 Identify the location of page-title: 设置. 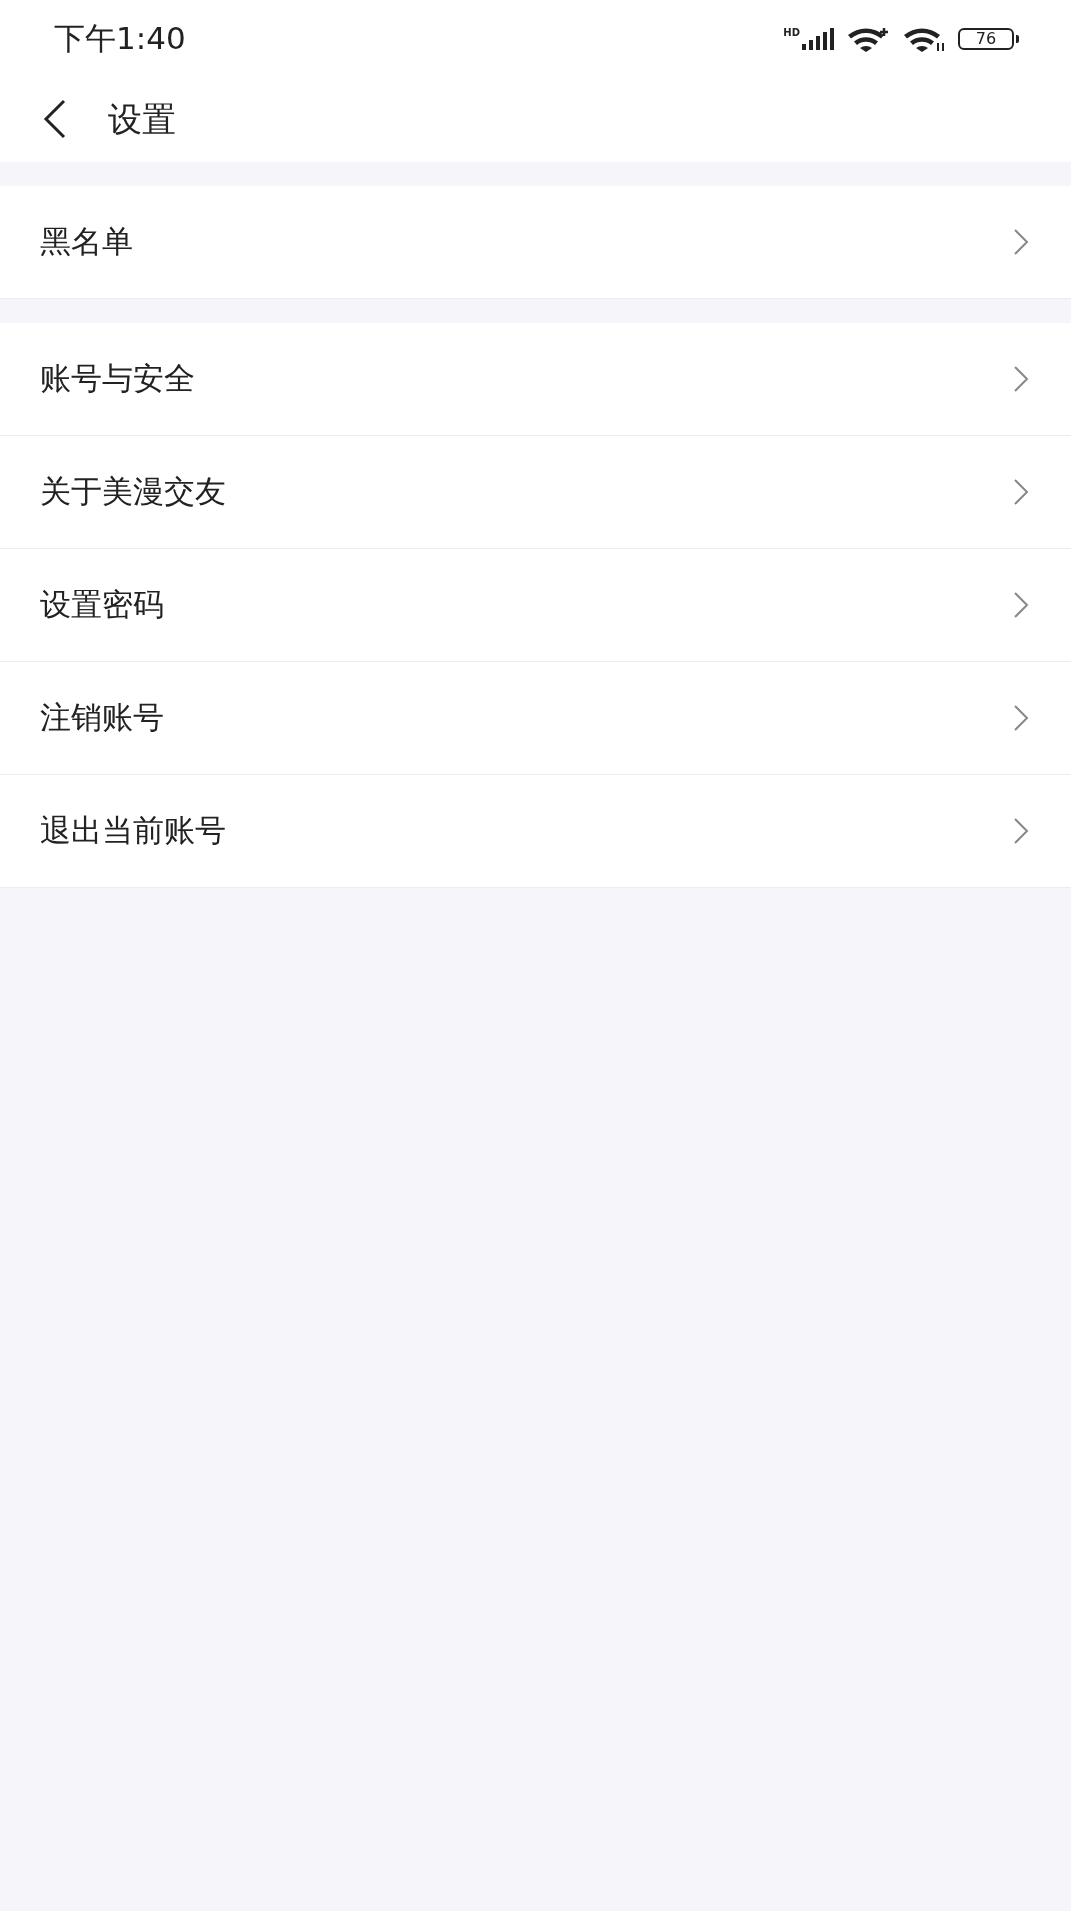
(142, 119).